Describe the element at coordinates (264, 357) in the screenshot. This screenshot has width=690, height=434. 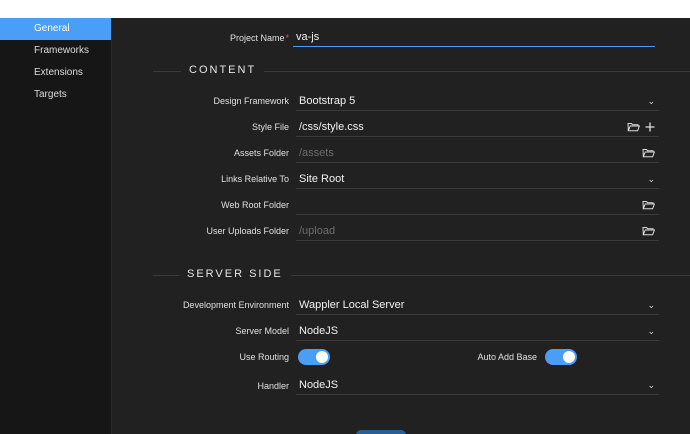
I see `use-routing-label: Use Routing` at that location.